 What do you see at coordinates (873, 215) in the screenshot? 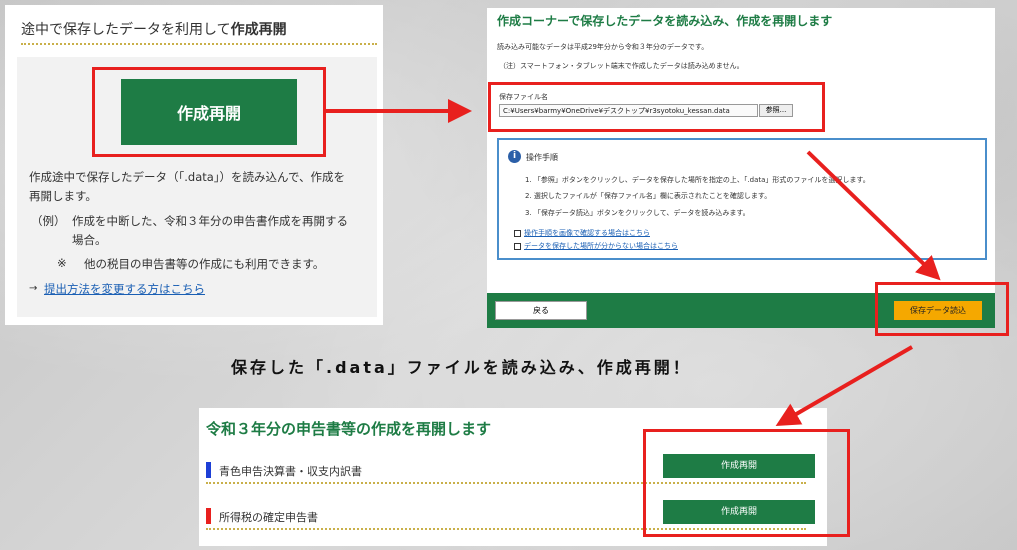
I see `arrow-to-load-button` at bounding box center [873, 215].